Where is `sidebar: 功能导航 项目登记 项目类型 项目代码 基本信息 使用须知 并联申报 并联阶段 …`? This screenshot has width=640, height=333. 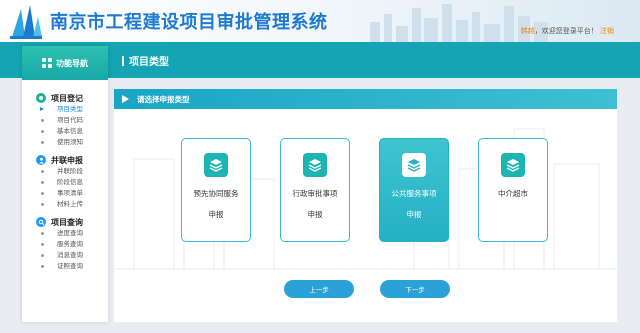 sidebar: 功能导航 项目登记 项目类型 项目代码 基本信息 使用须知 并联申报 并联阶段 … is located at coordinates (65, 184).